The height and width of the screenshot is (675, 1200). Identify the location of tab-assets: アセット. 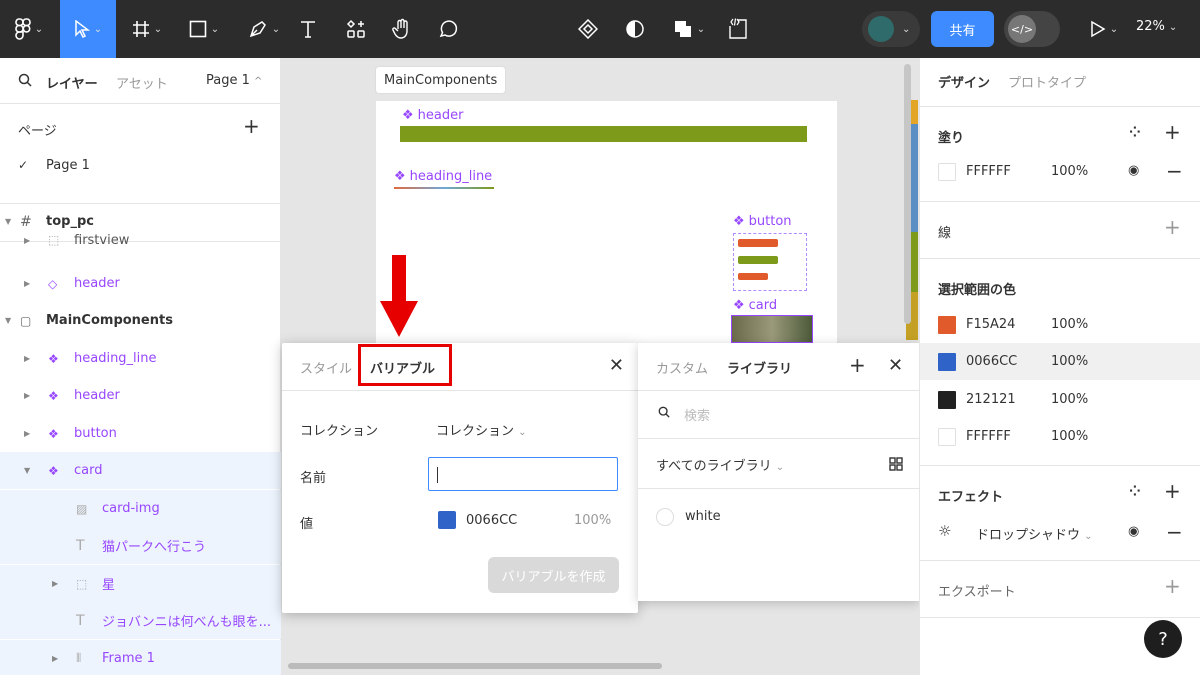
(142, 82).